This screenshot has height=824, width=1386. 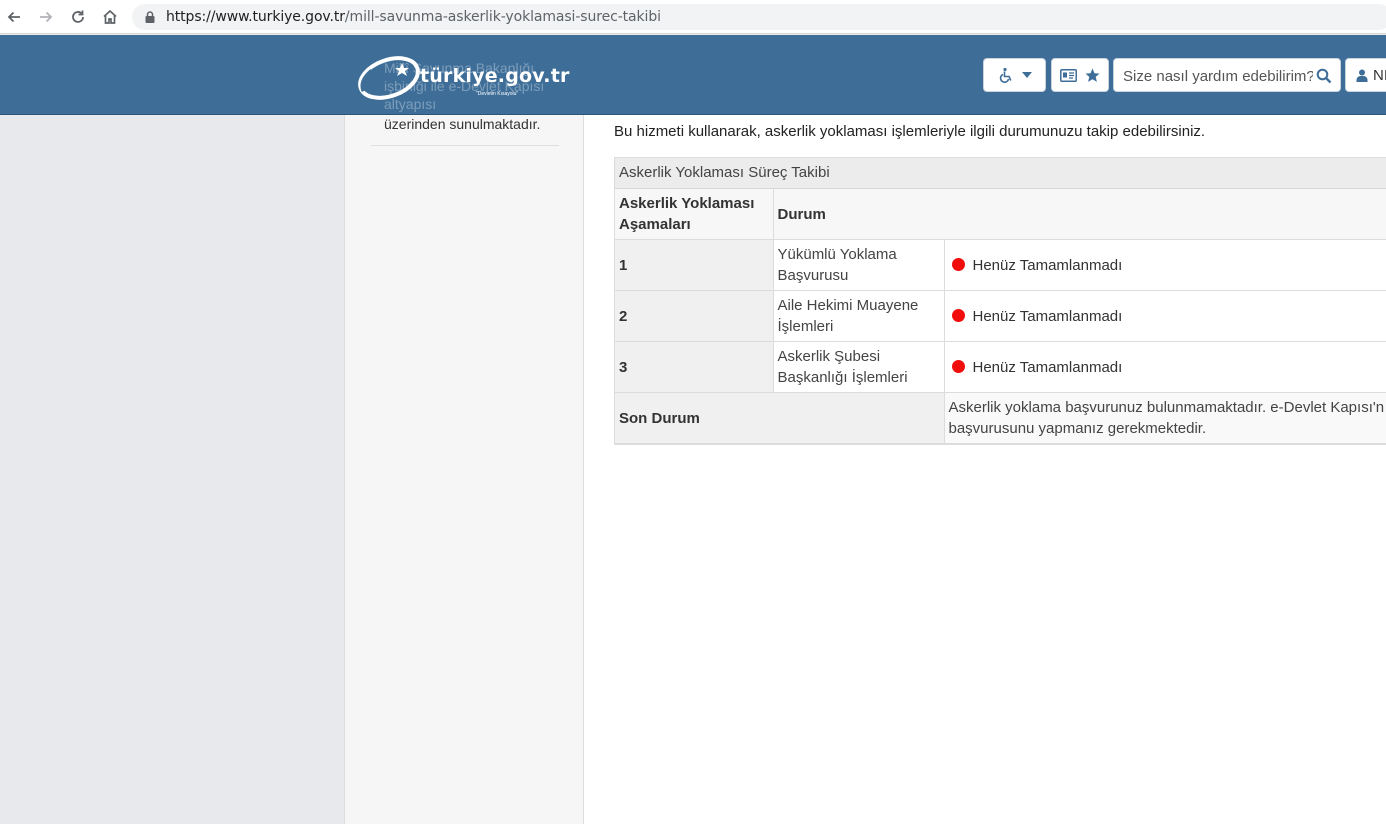 What do you see at coordinates (465, 145) in the screenshot?
I see `sidebar-divider` at bounding box center [465, 145].